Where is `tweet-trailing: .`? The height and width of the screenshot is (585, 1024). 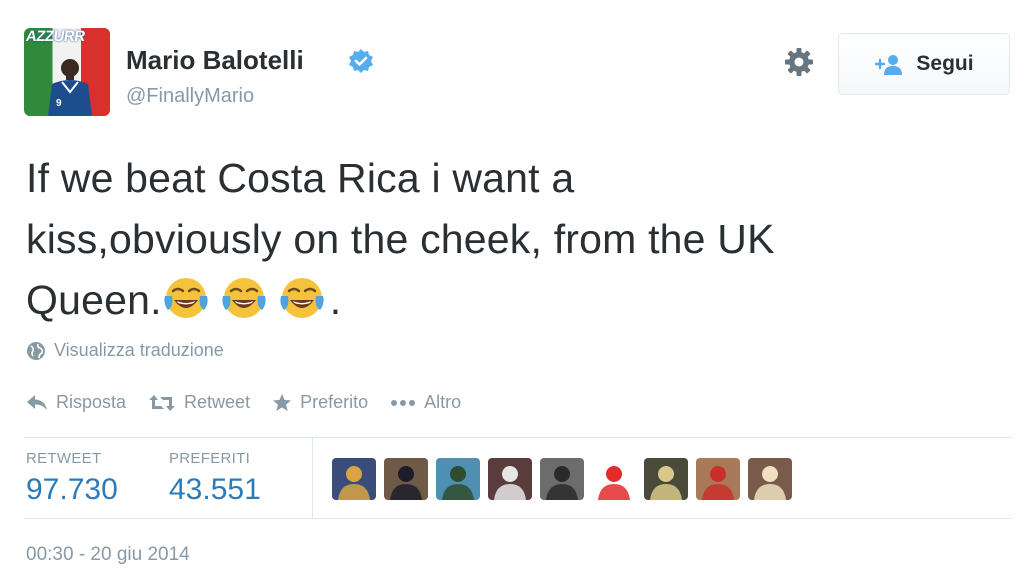 tweet-trailing: . is located at coordinates (335, 300).